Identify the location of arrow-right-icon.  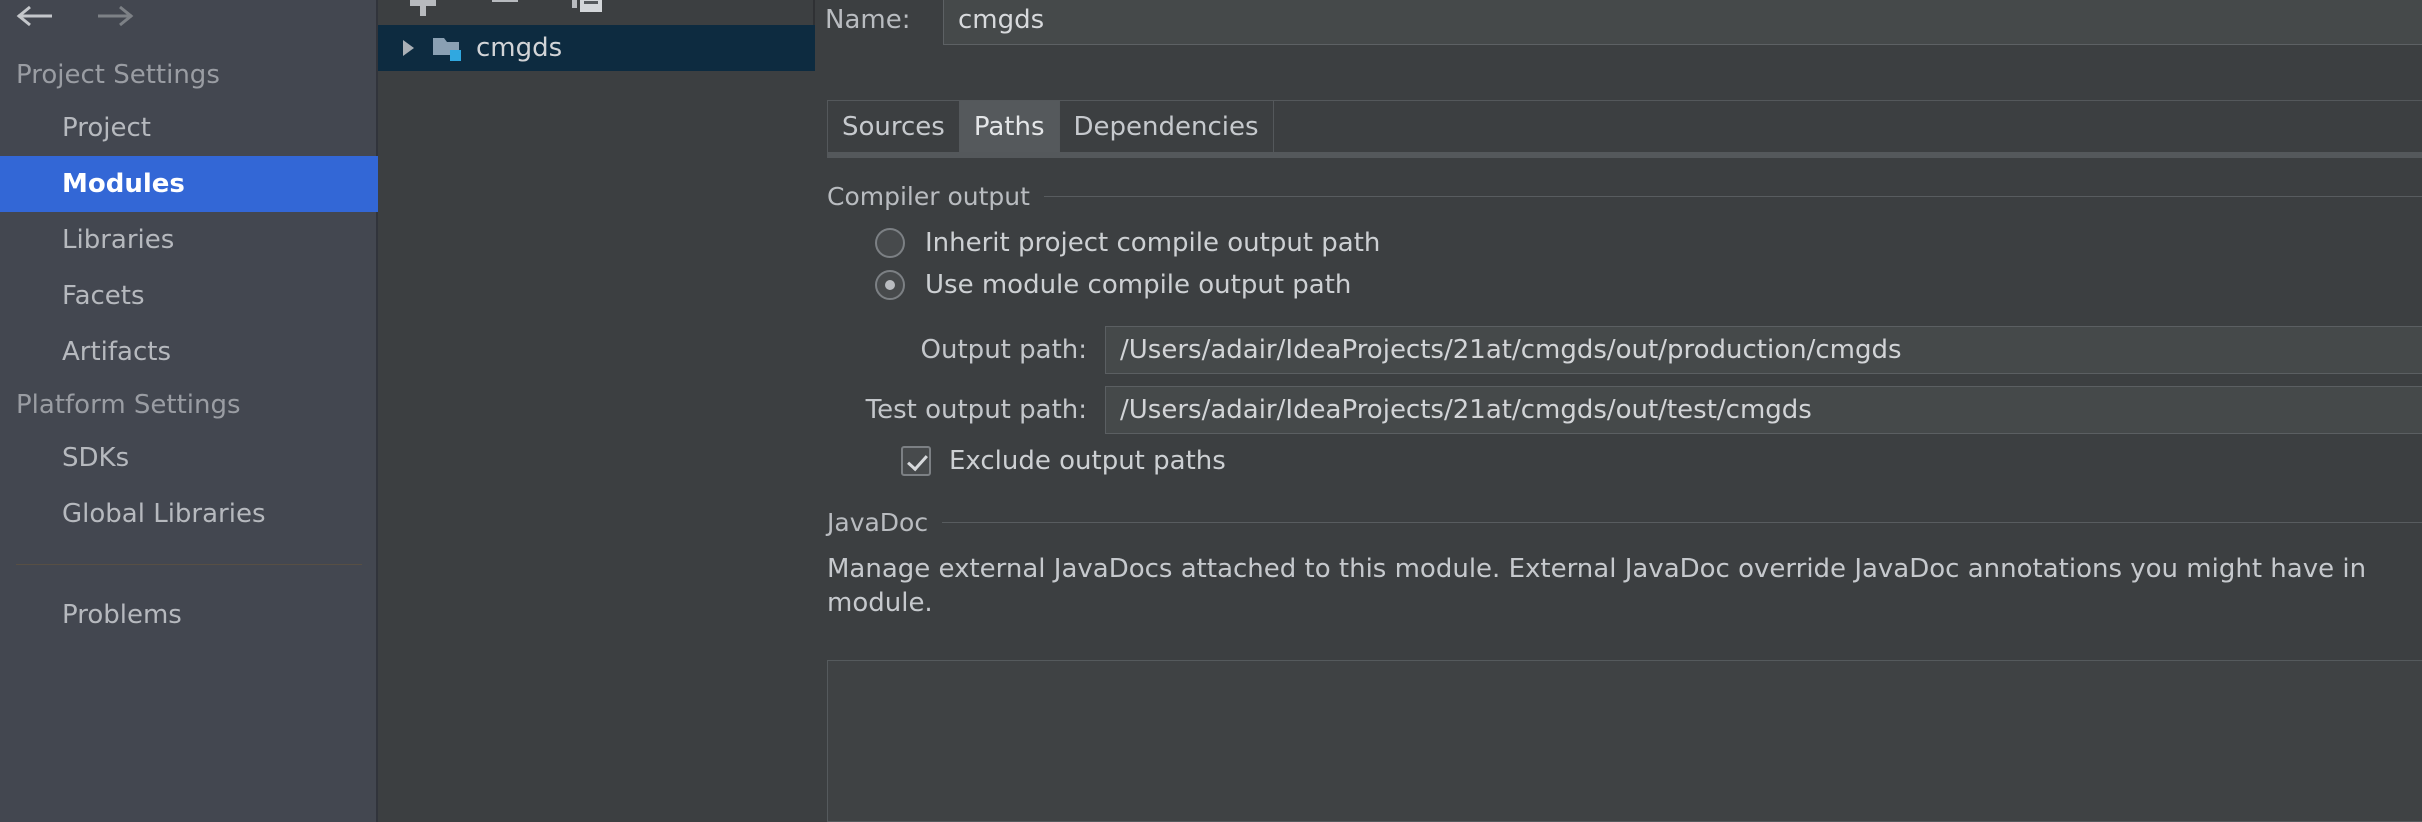
(116, 16).